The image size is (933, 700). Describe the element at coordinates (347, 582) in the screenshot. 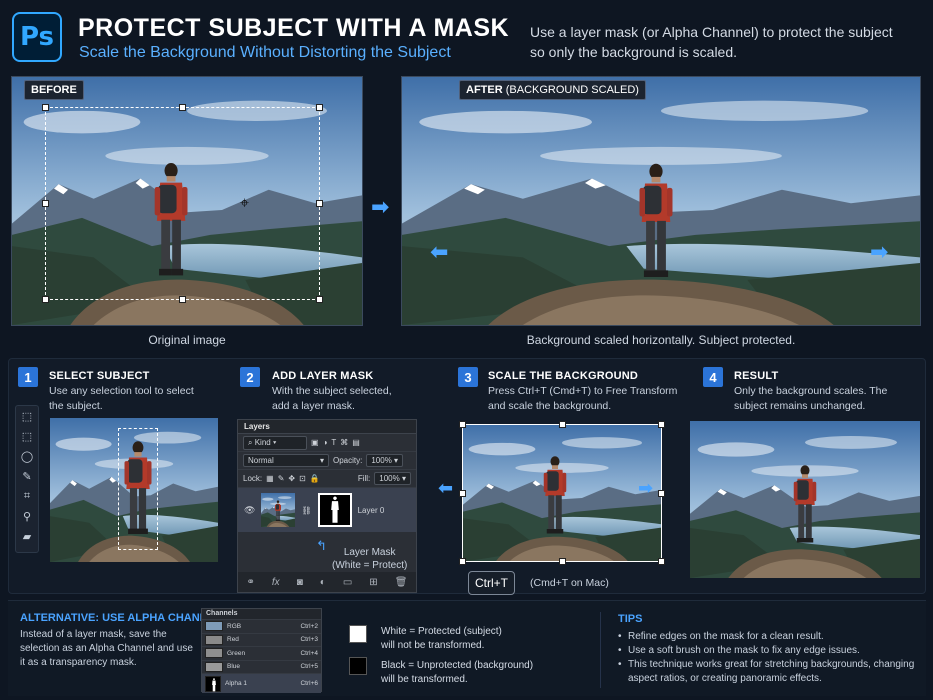

I see `new-group-icon: ▭` at that location.